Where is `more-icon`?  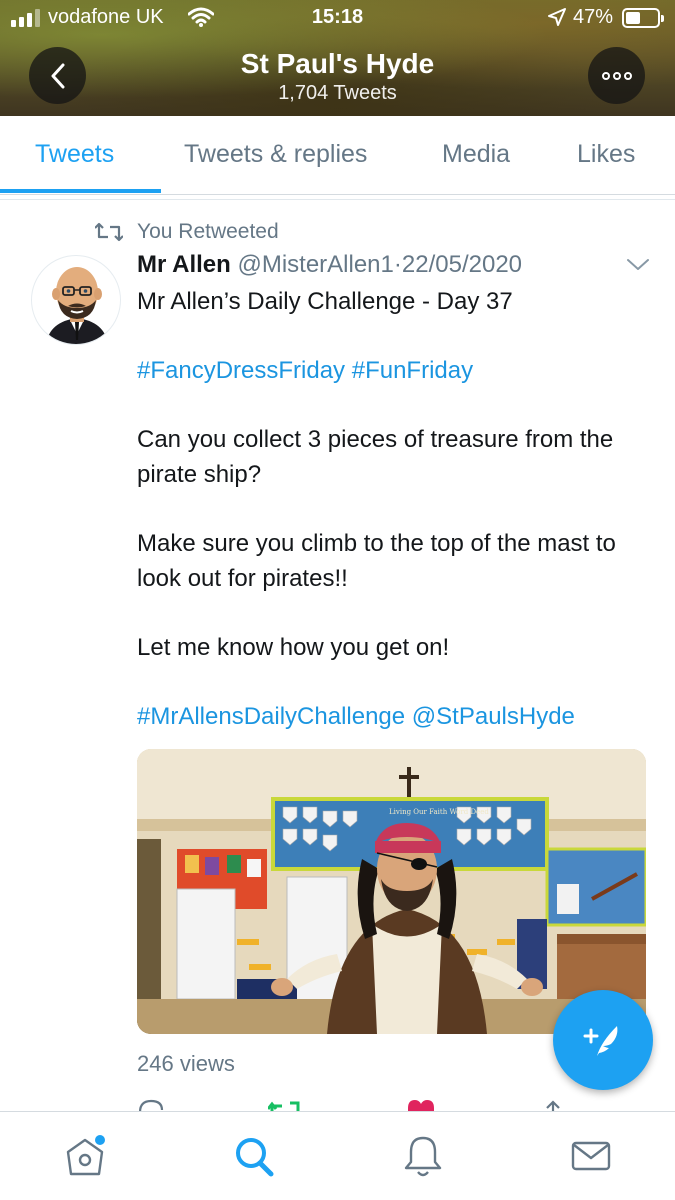 more-icon is located at coordinates (605, 75).